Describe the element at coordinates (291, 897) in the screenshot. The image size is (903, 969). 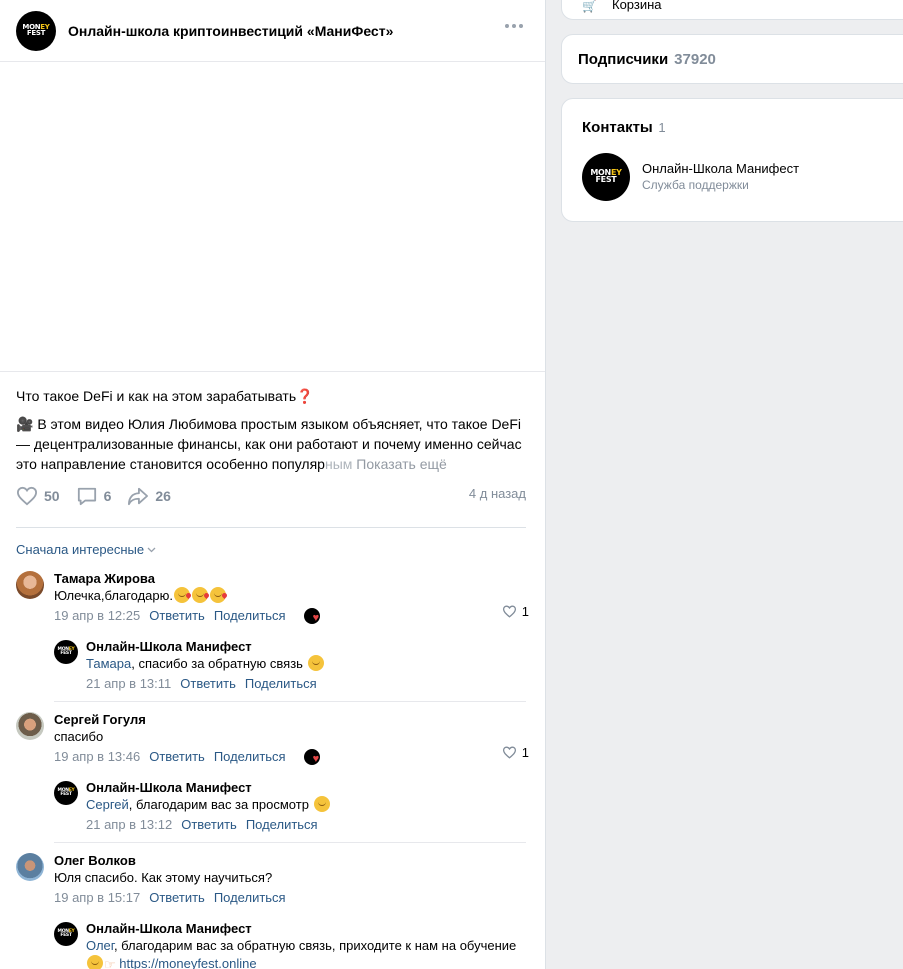
I see `comment-meta: 19 апр в 15:17 Ответить Поделиться` at that location.